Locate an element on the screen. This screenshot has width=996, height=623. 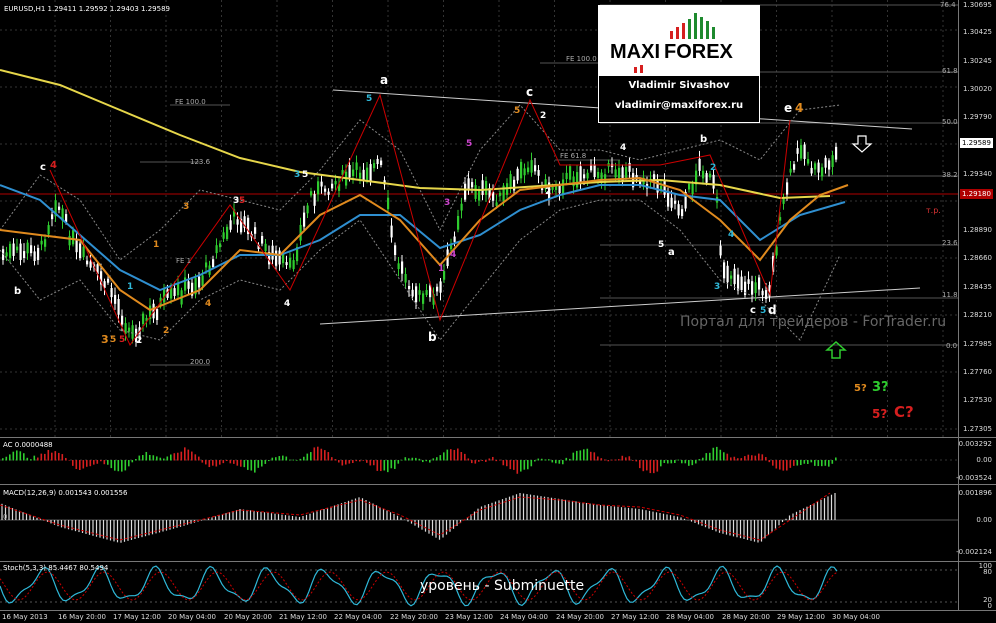
wave-label-c-top: c is located at coordinates (530, 92).